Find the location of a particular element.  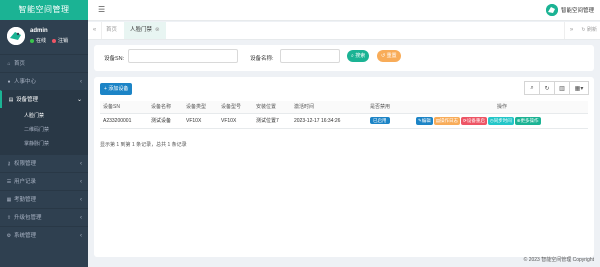

table-tools: ⌕ ↻ ▥ ▦▾ is located at coordinates (556, 88).